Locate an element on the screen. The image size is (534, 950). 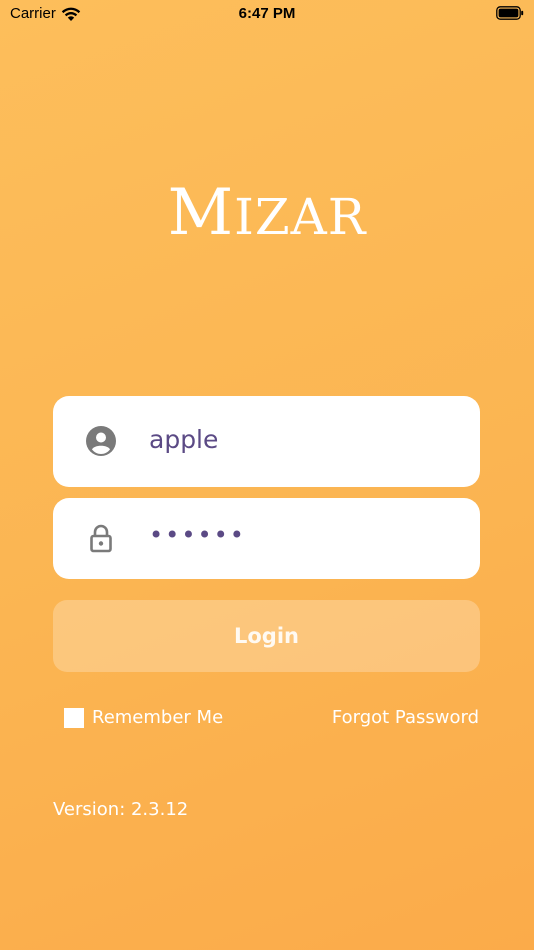
username-field: apple is located at coordinates (266, 441).